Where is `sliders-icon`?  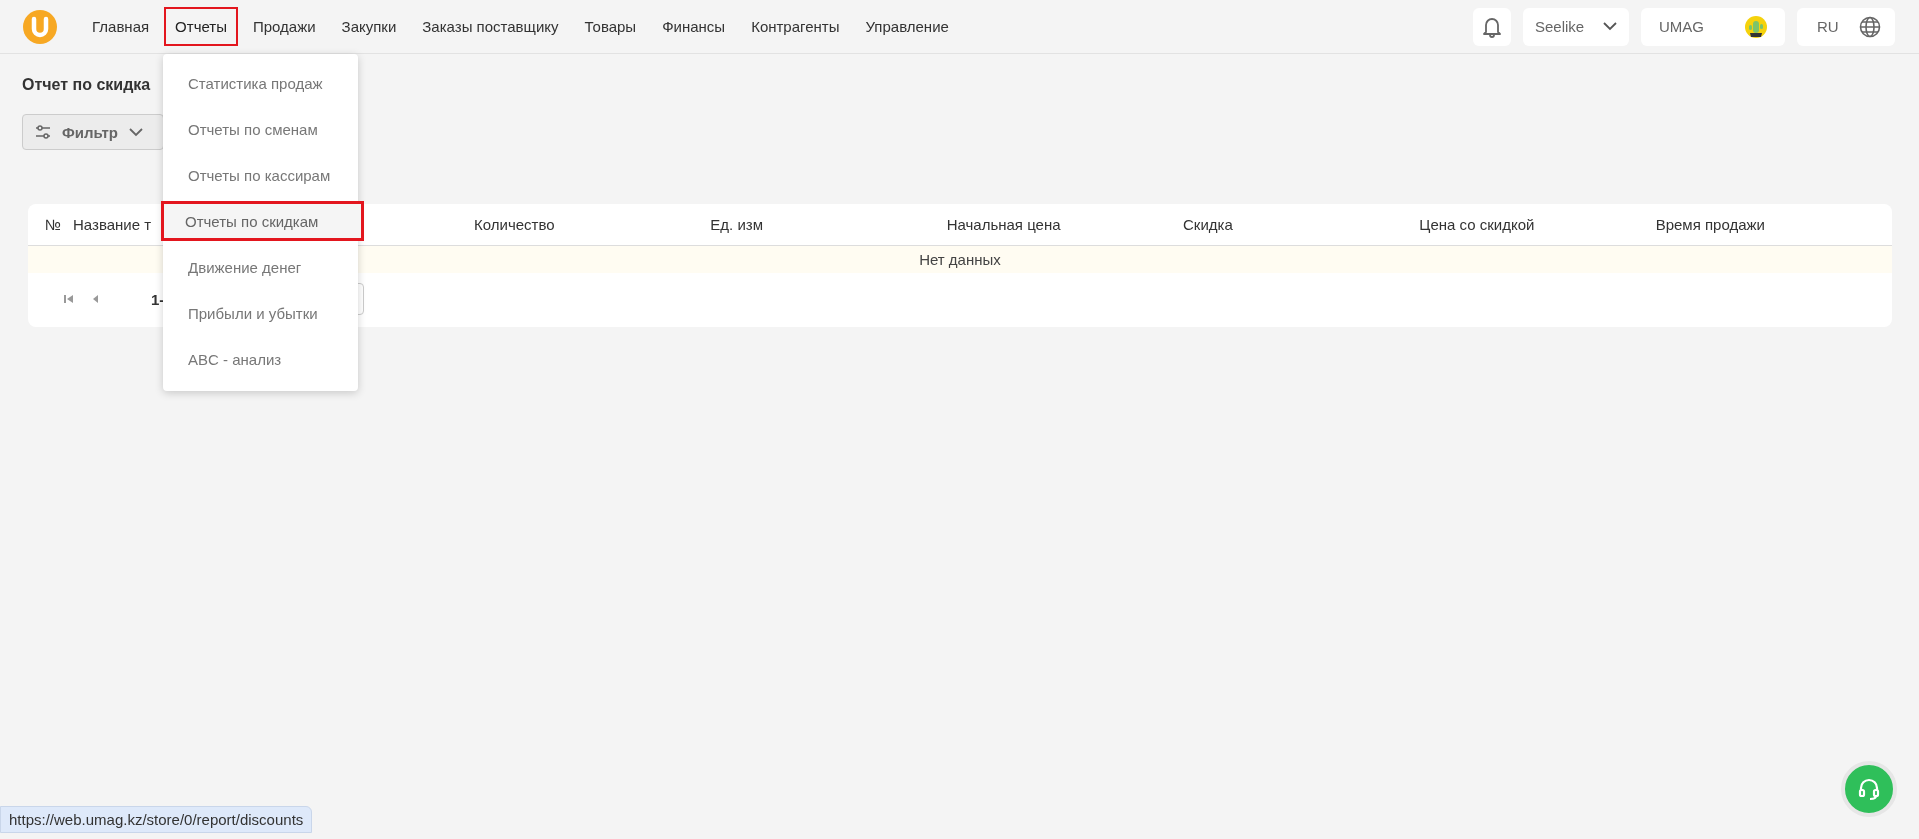
sliders-icon is located at coordinates (43, 132).